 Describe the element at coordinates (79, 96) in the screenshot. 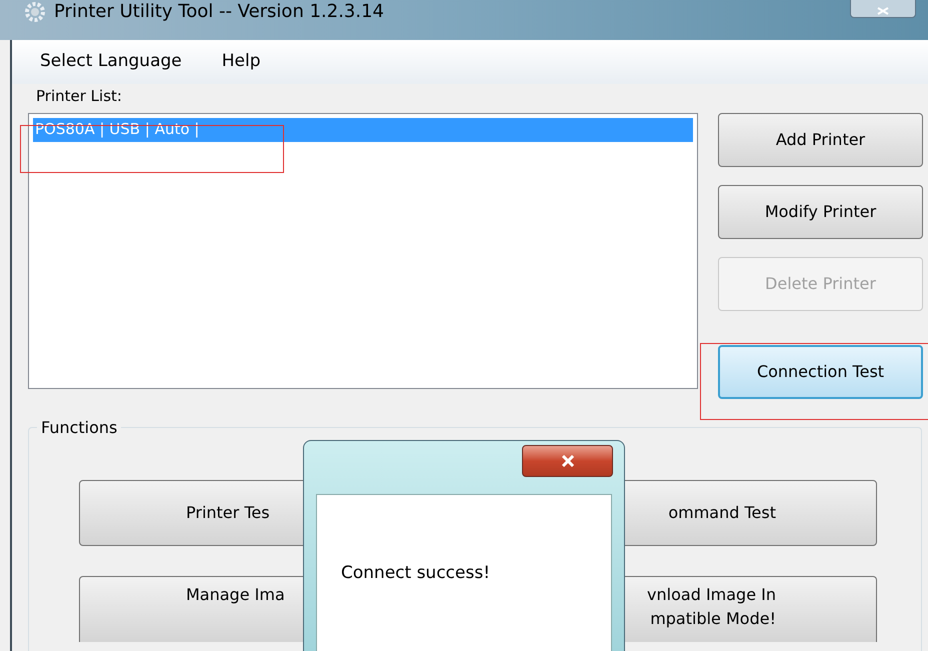

I see `list-label: Printer List:` at that location.